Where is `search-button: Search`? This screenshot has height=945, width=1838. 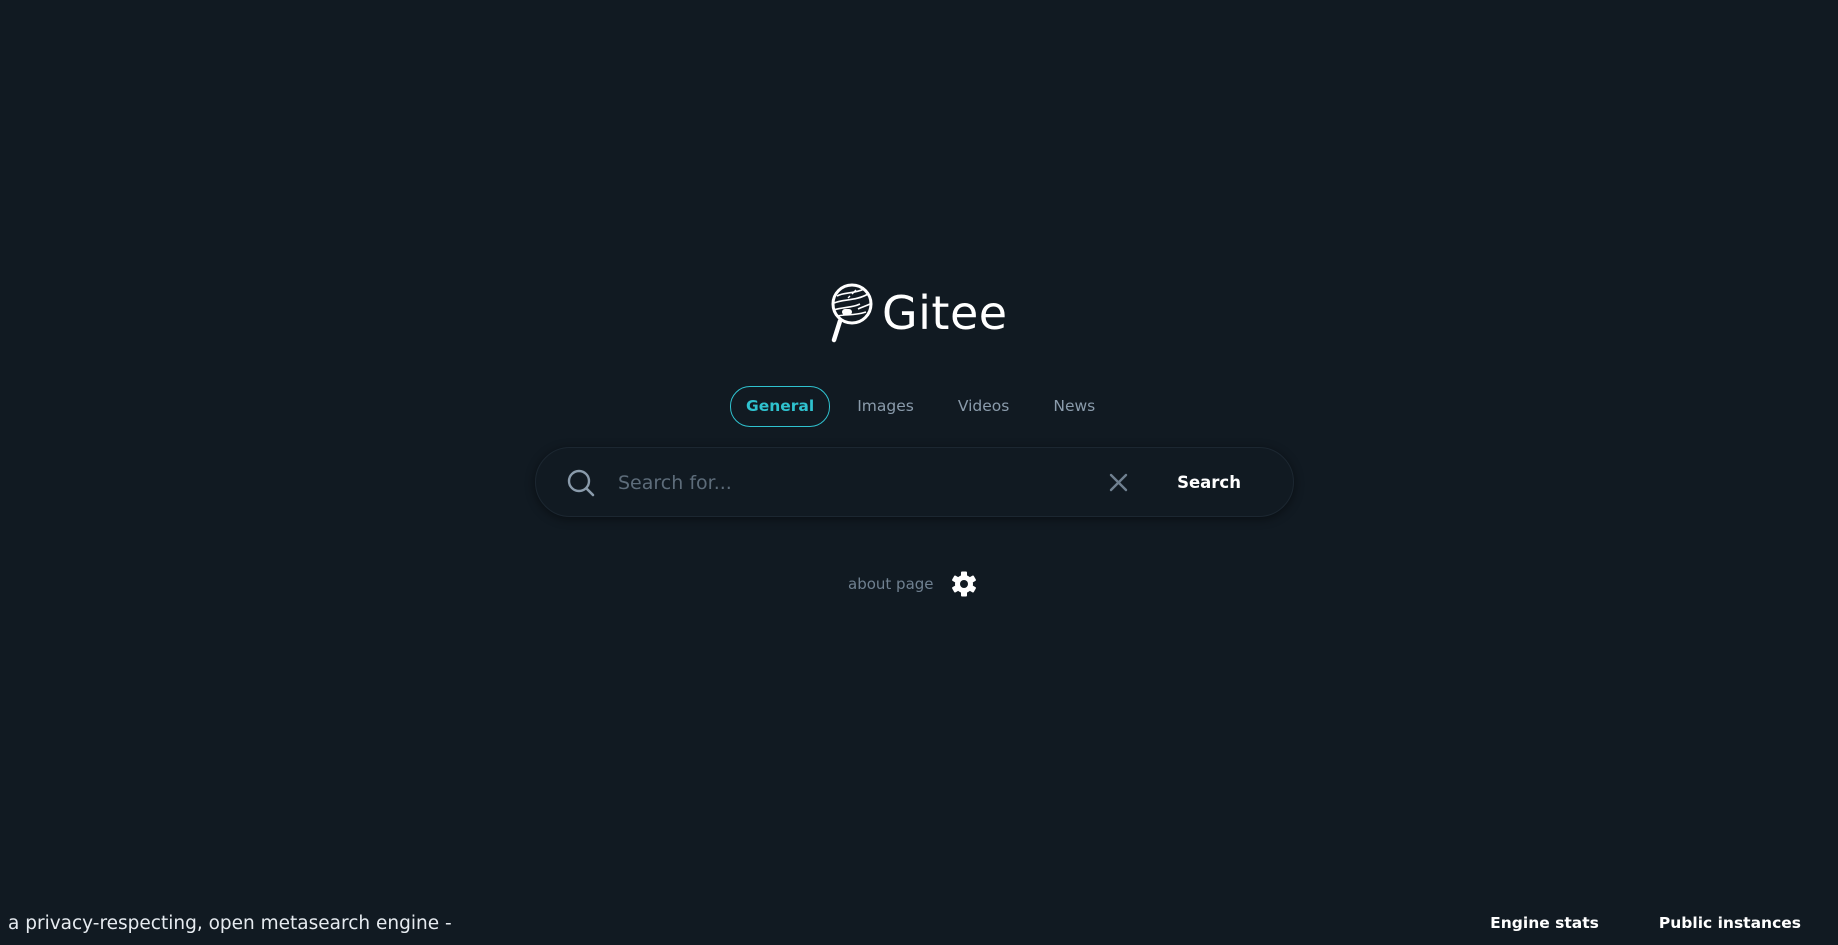
search-button: Search is located at coordinates (1209, 482).